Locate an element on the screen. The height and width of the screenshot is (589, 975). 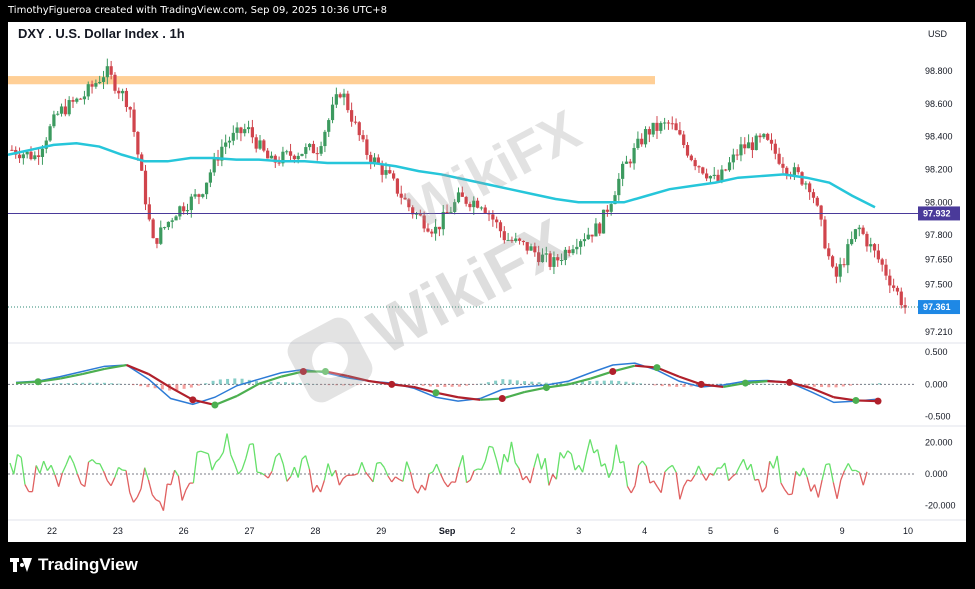
x-tick-label: 10 is located at coordinates (908, 531).